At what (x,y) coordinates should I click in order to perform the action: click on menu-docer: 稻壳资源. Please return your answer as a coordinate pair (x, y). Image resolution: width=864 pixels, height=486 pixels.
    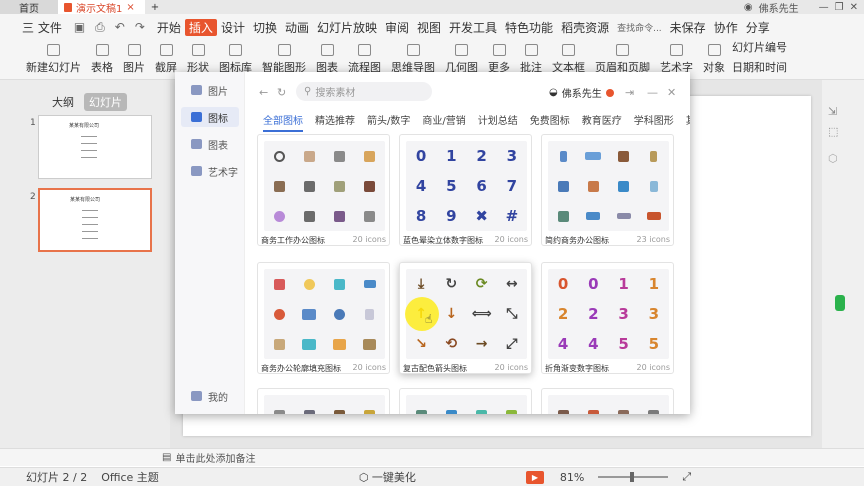
    Looking at the image, I should click on (585, 27).